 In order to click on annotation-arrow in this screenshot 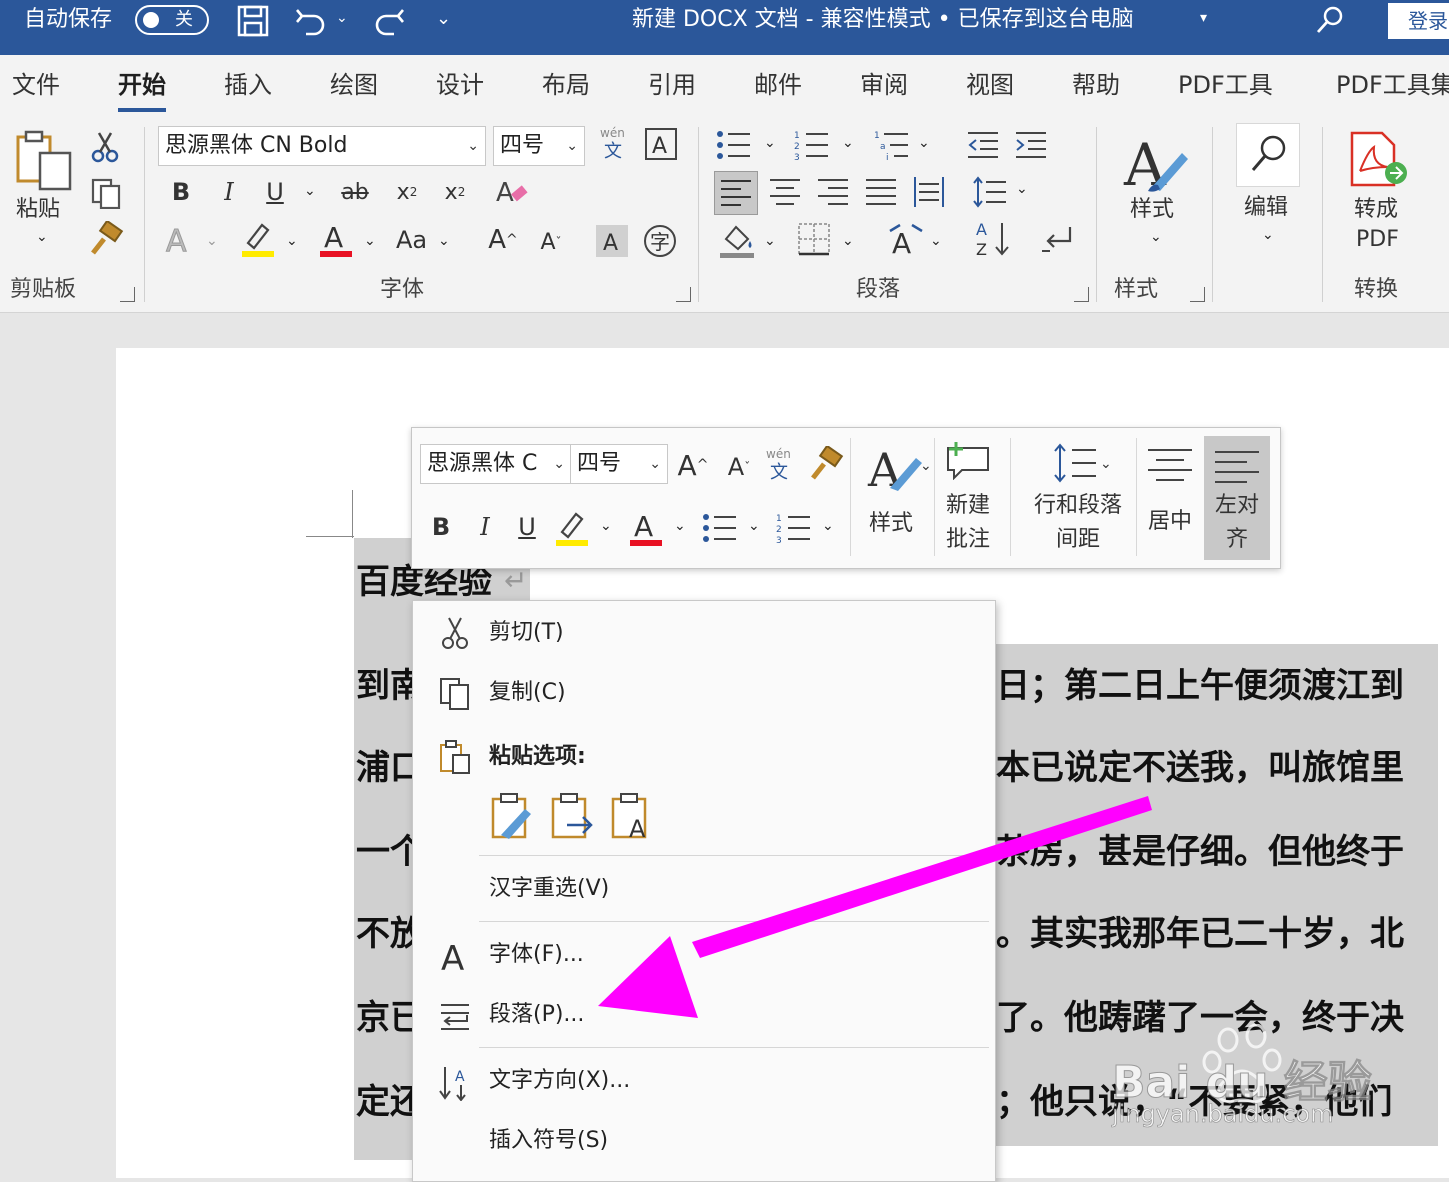, I will do `click(875, 907)`.